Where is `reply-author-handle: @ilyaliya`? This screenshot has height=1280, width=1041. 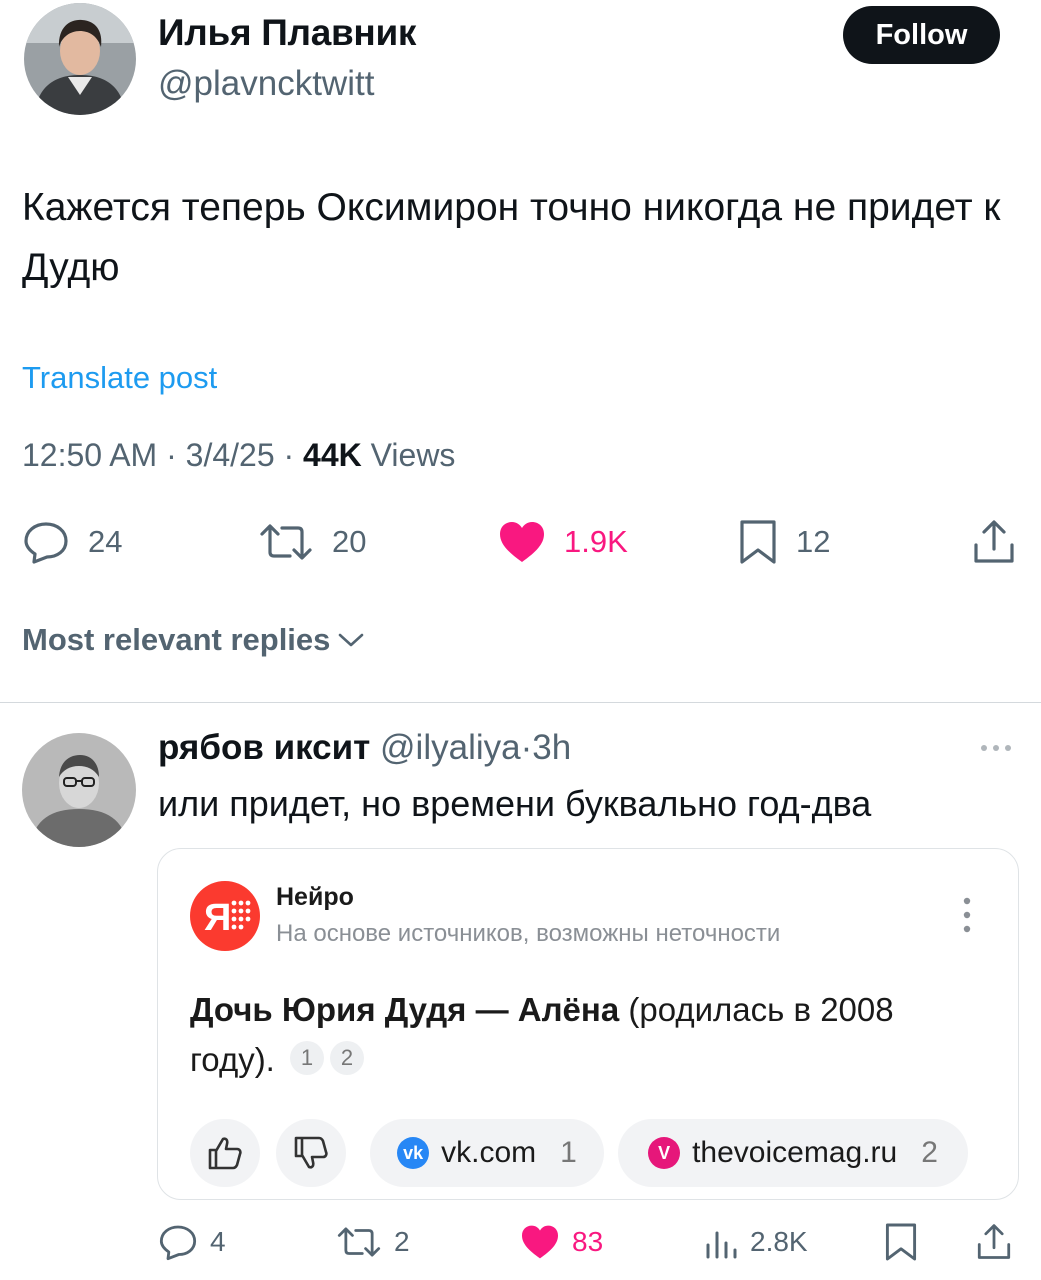 reply-author-handle: @ilyaliya is located at coordinates (450, 747).